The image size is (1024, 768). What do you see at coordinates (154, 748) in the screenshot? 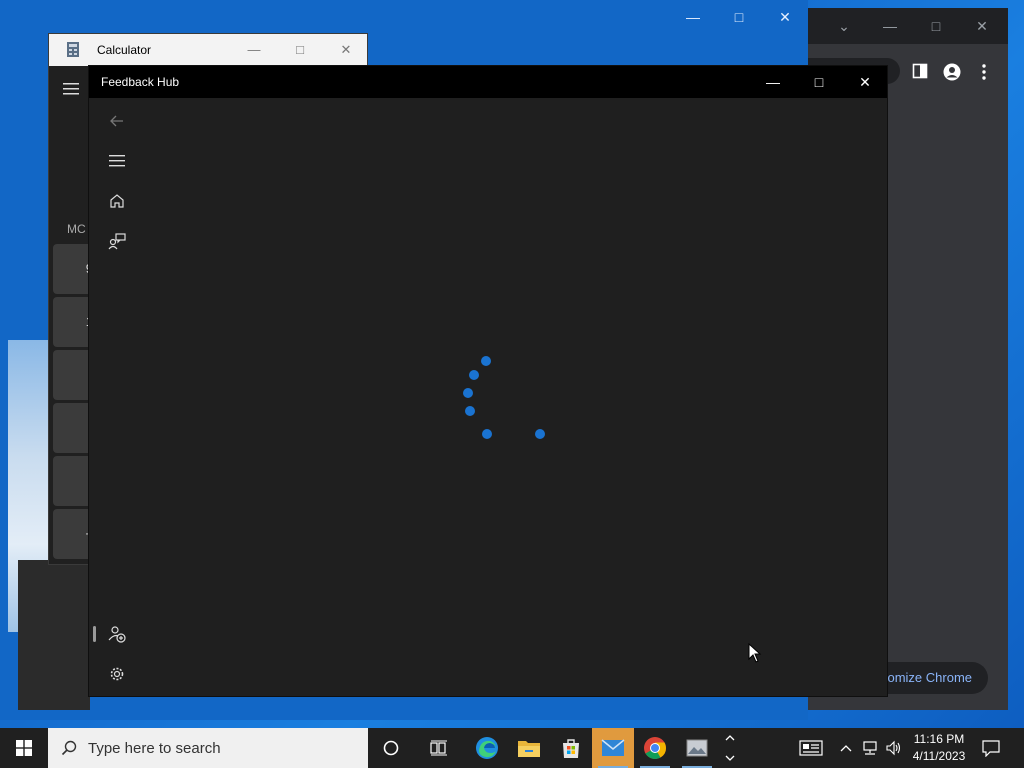
I see `search-placeholder: Type here to search` at bounding box center [154, 748].